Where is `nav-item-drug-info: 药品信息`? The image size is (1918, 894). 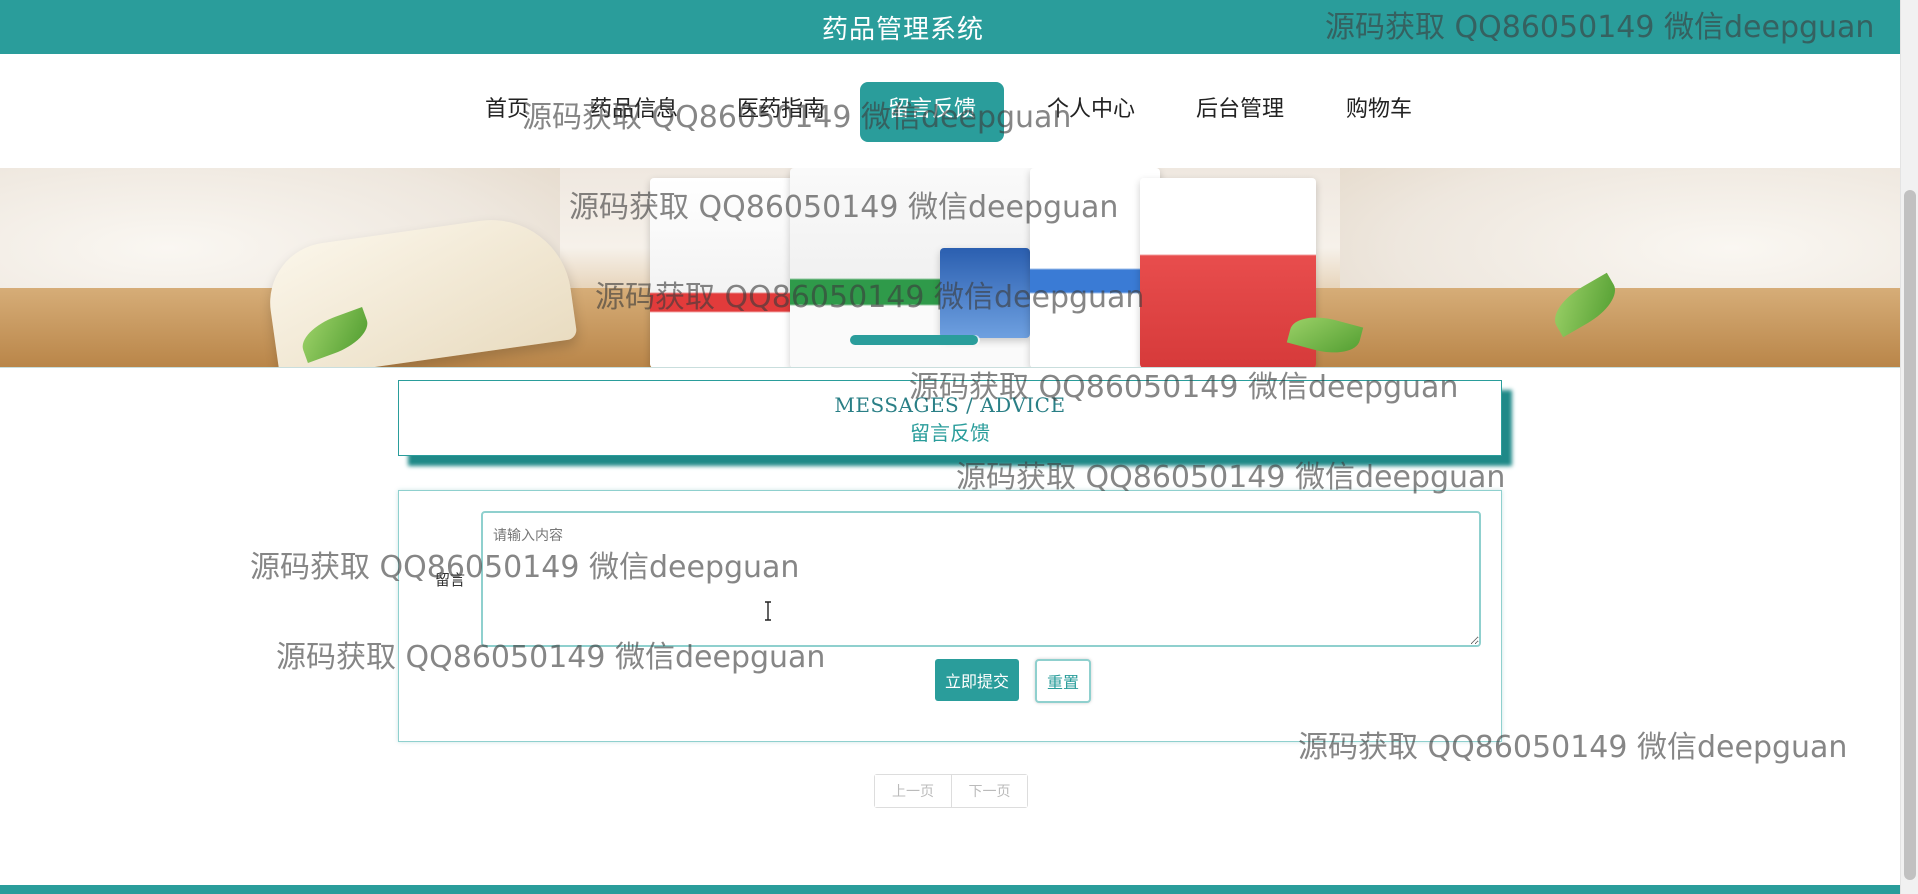 nav-item-drug-info: 药品信息 is located at coordinates (634, 112).